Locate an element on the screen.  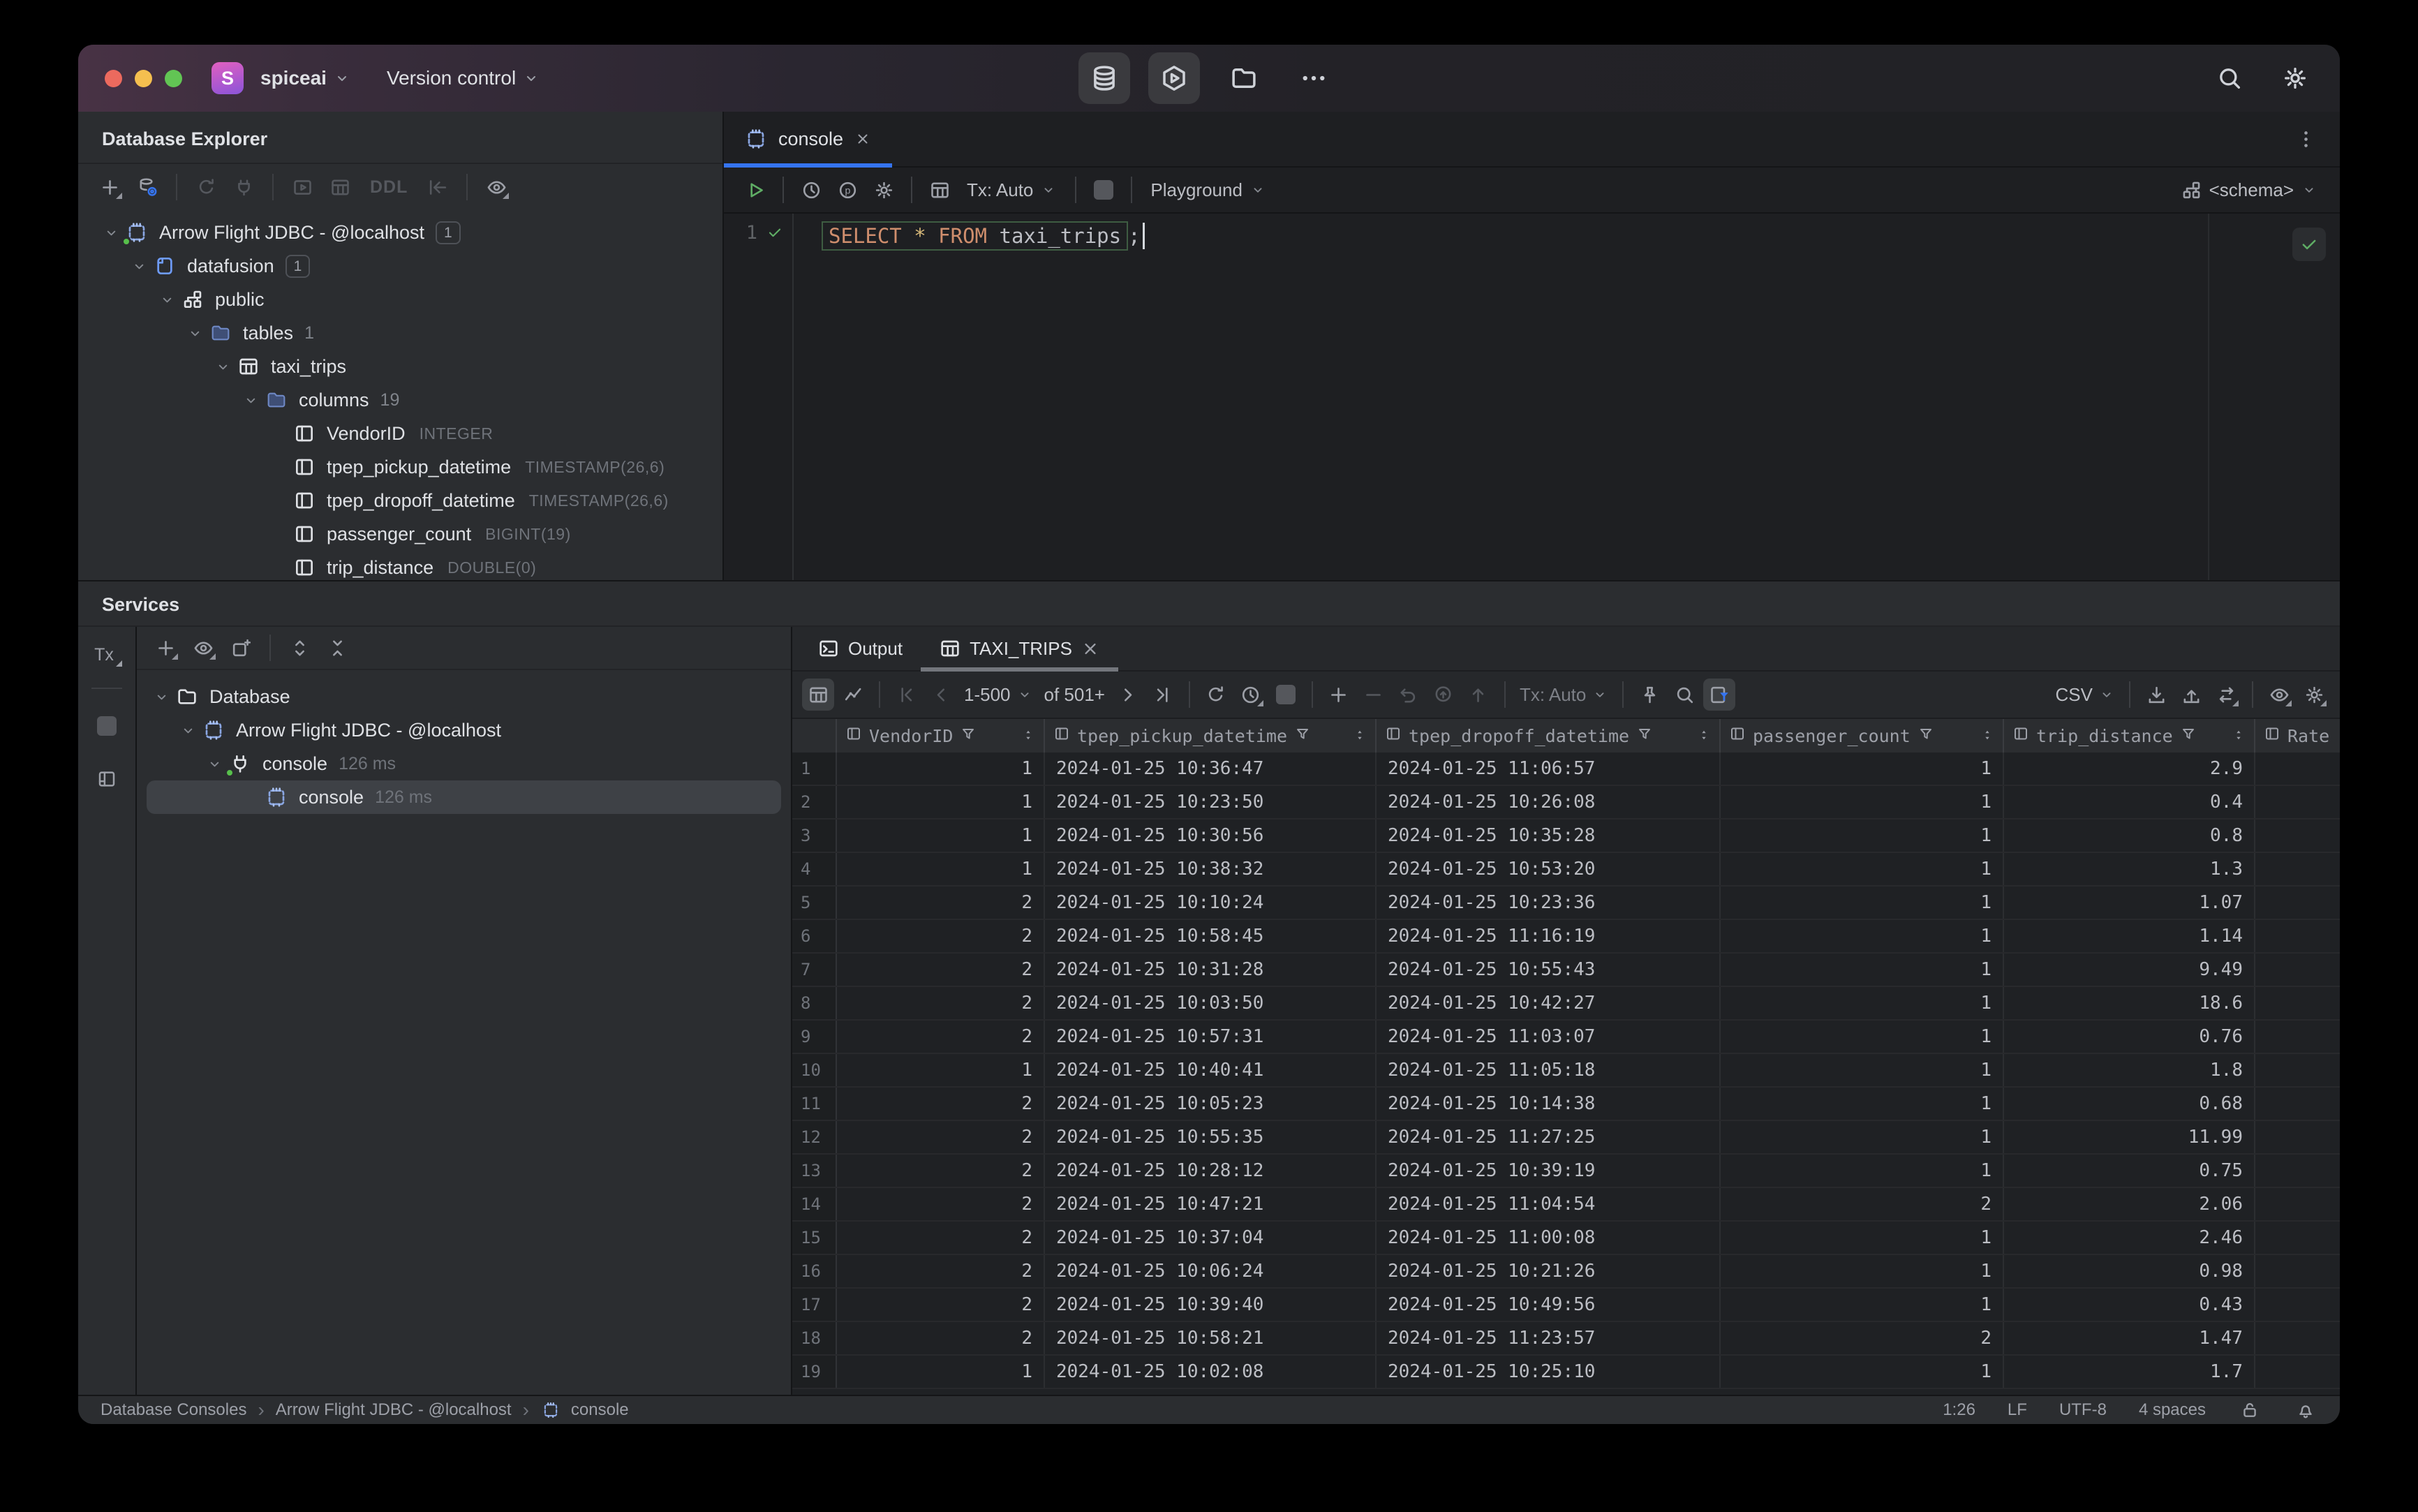
query-history-button is located at coordinates (811, 190).